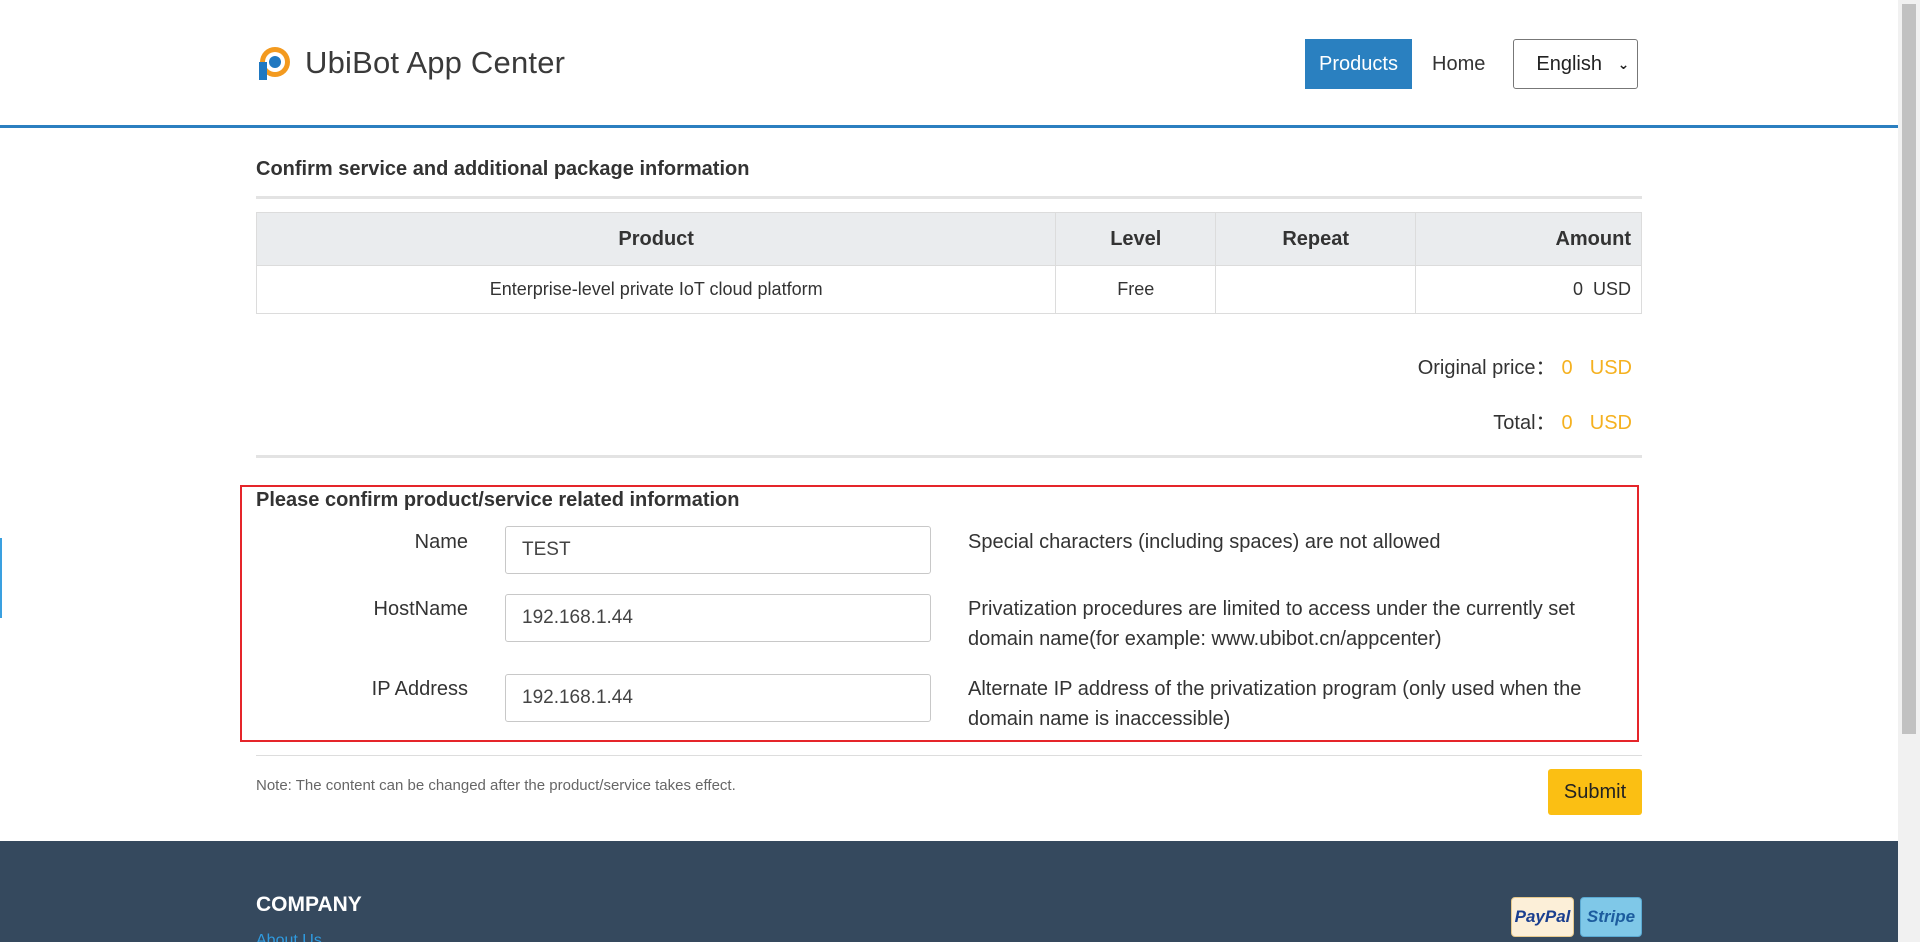 Image resolution: width=1920 pixels, height=942 pixels. What do you see at coordinates (1567, 368) in the screenshot?
I see `original-price-value: 0` at bounding box center [1567, 368].